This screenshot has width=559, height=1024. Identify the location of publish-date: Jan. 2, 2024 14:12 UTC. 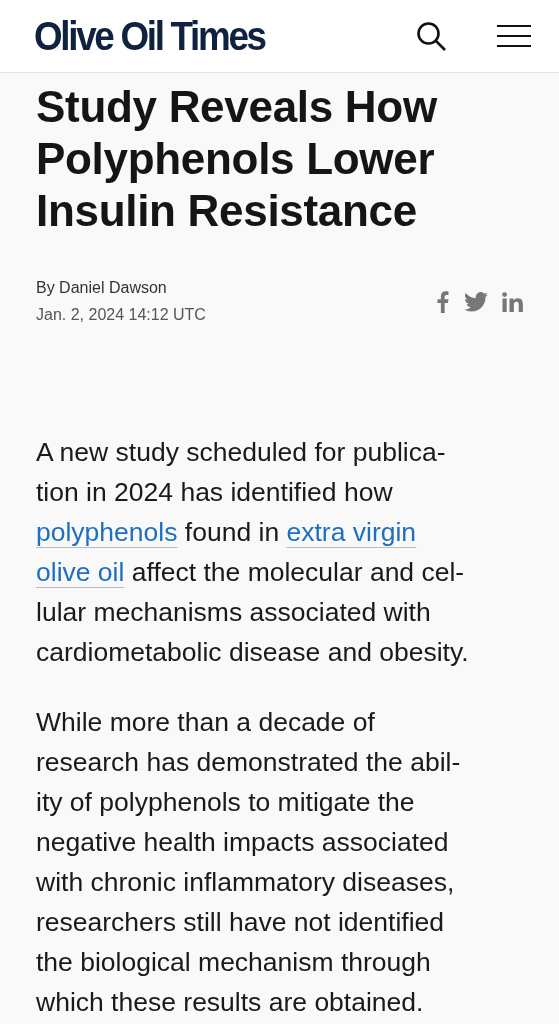
(121, 315).